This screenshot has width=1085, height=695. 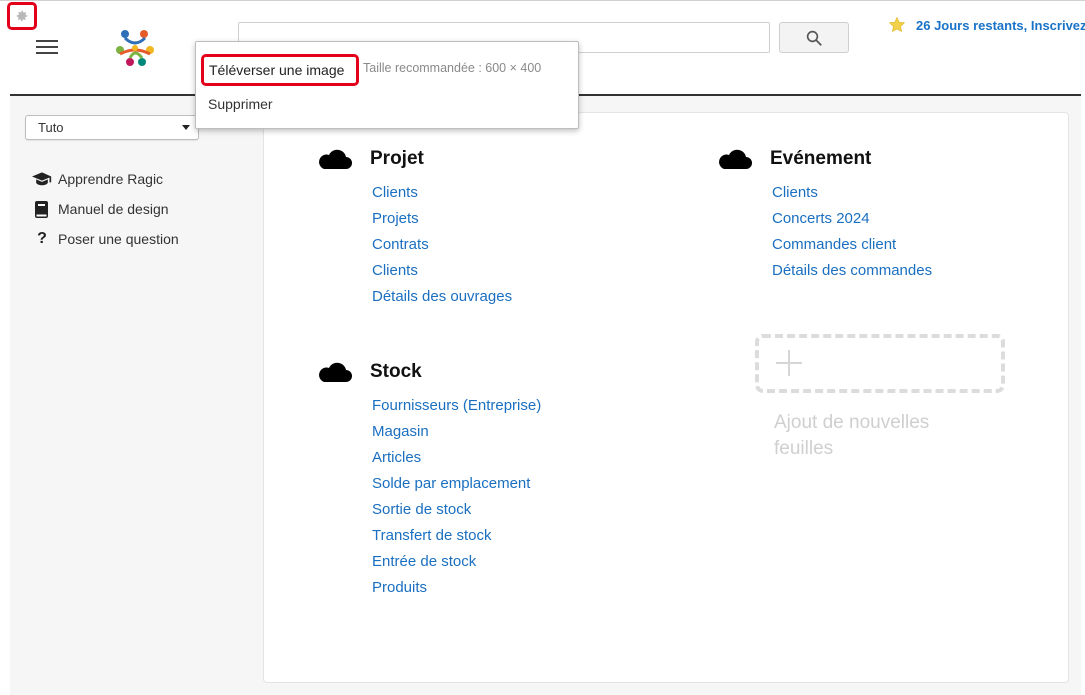 I want to click on sidebar-item-label: Manuel de design, so click(x=113, y=209).